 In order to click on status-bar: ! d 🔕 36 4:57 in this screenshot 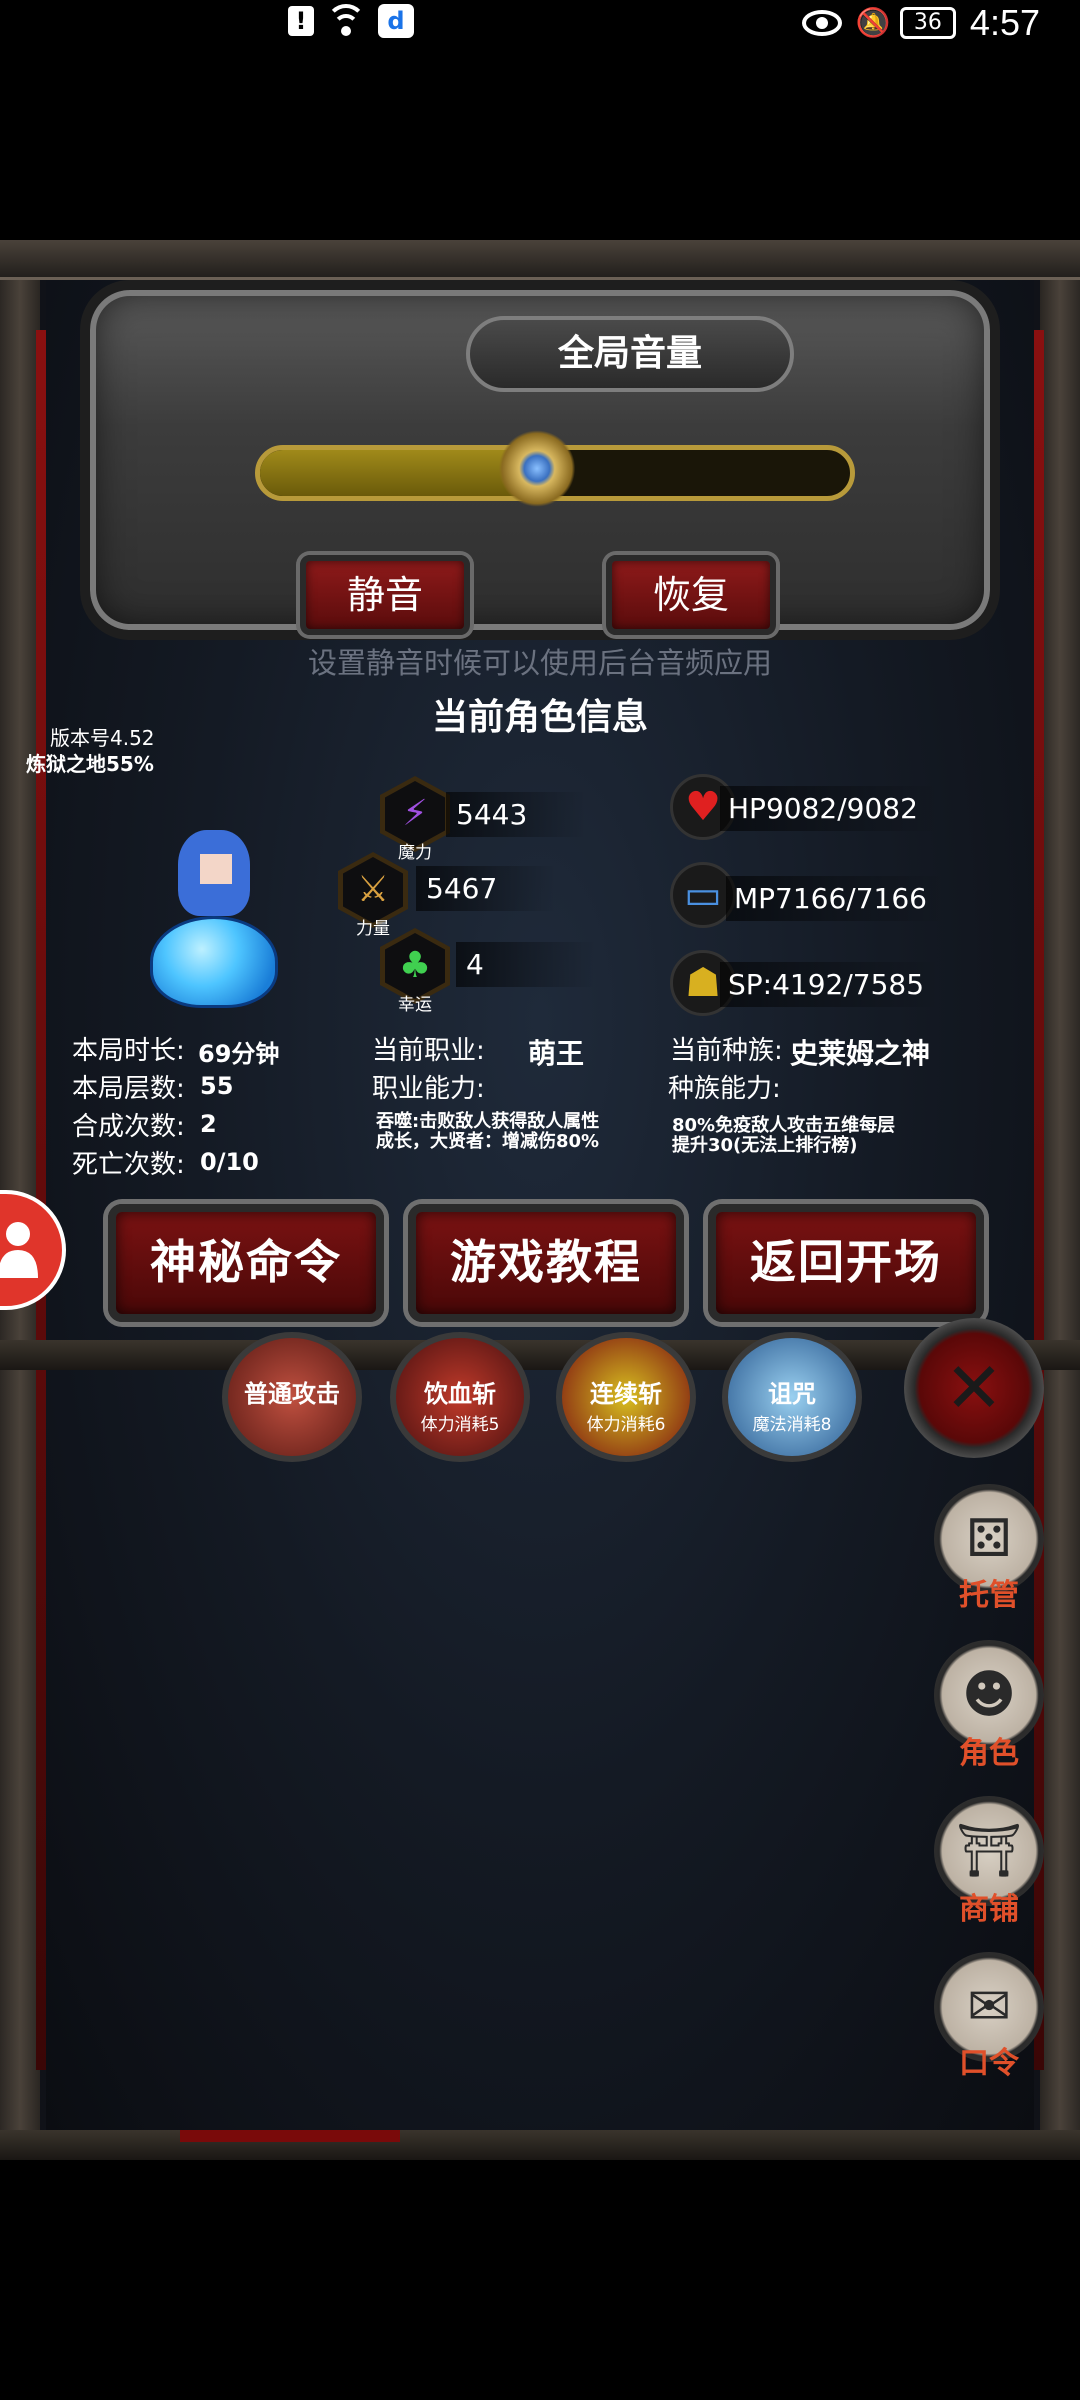, I will do `click(540, 24)`.